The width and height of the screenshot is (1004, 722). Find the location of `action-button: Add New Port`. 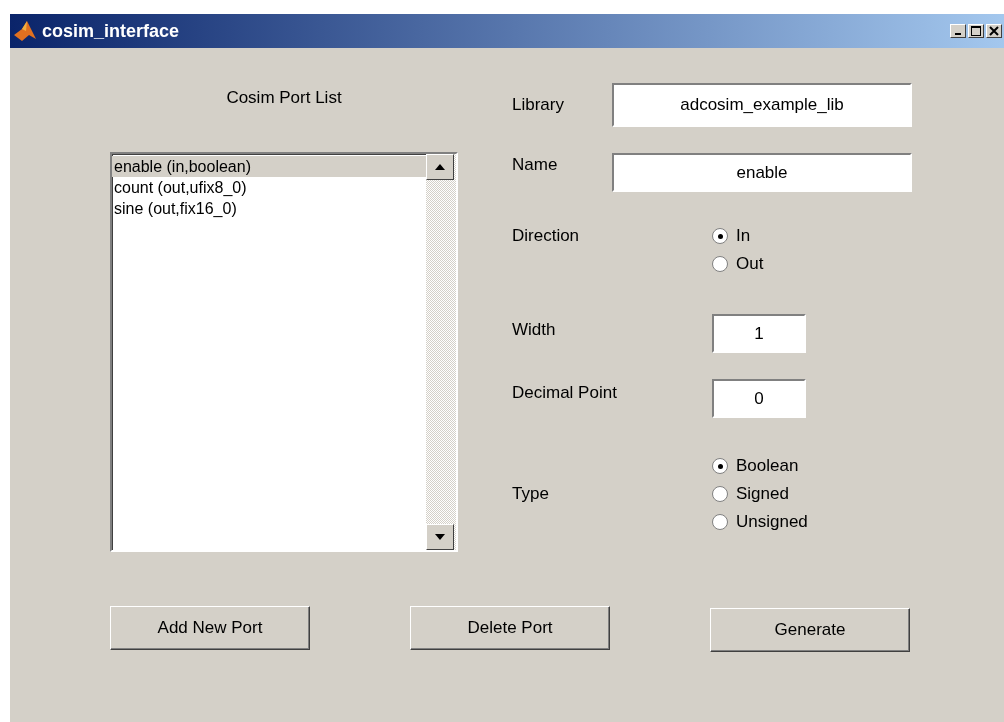

action-button: Add New Port is located at coordinates (210, 628).